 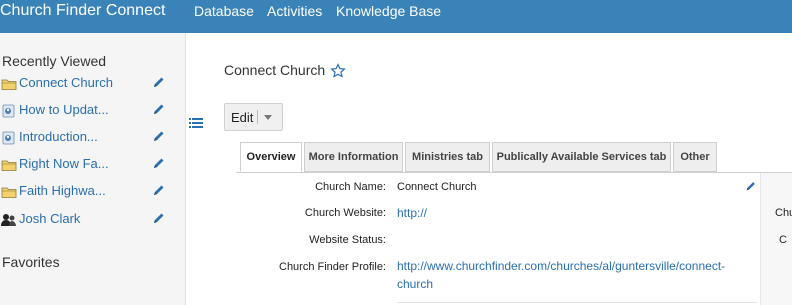 I want to click on detail-panel-right-column, so click(x=776, y=239).